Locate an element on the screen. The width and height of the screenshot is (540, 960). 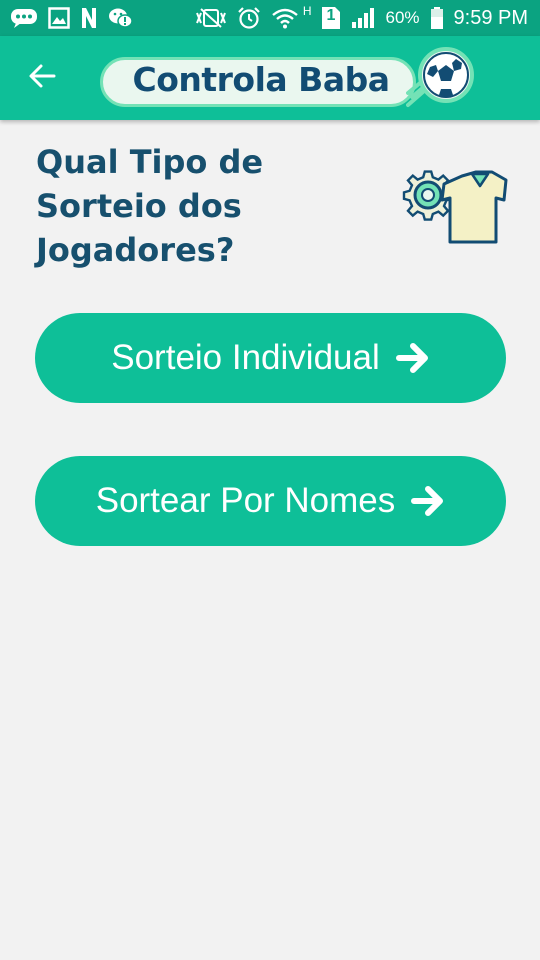
status-left-icons is located at coordinates (72, 18).